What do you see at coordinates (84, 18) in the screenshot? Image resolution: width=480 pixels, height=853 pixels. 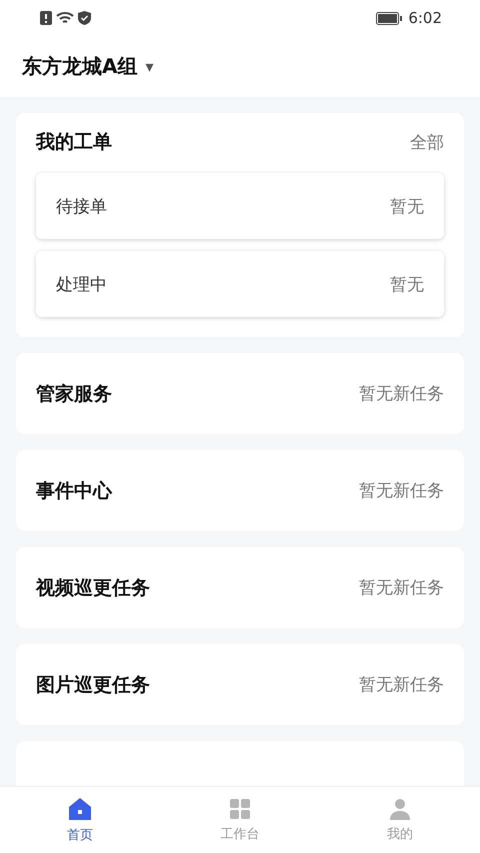 I see `shield-icon` at bounding box center [84, 18].